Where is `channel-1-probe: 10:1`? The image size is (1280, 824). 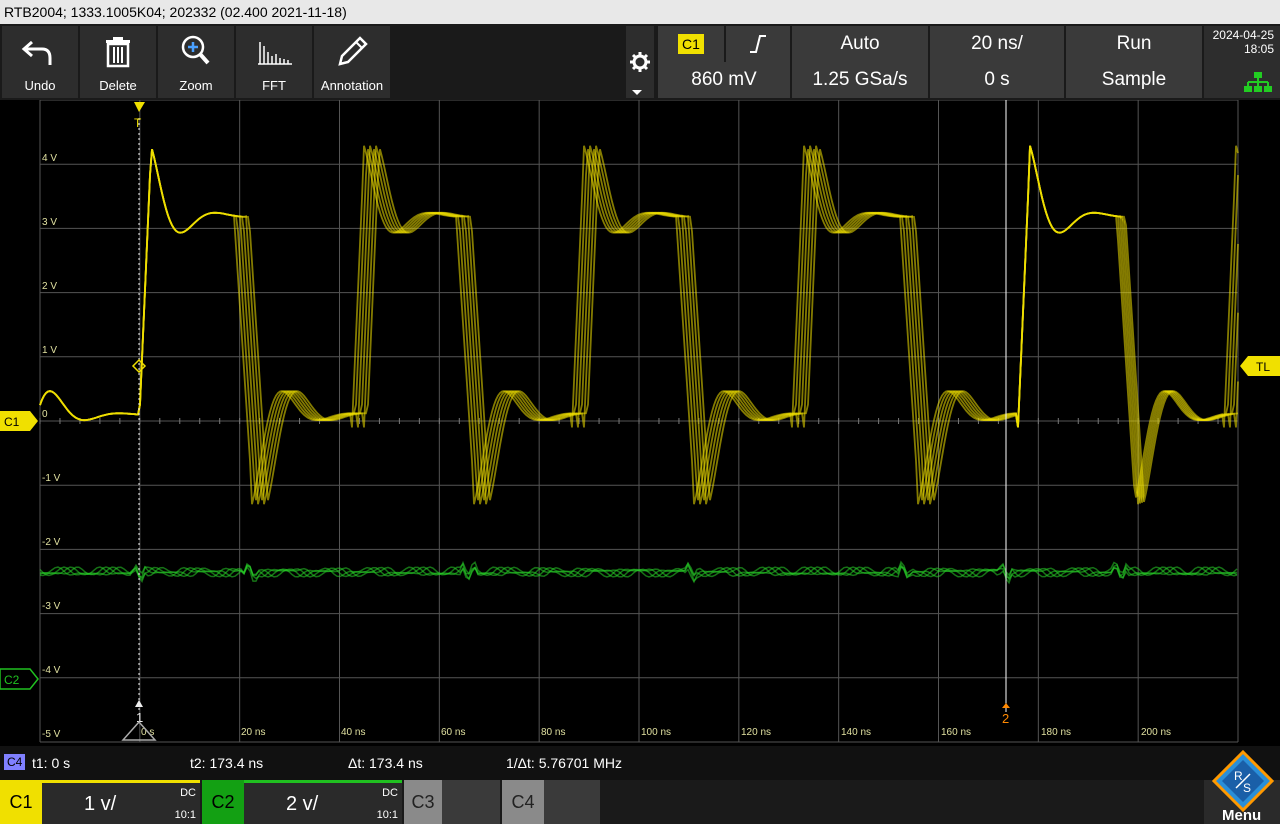 channel-1-probe: 10:1 is located at coordinates (185, 815).